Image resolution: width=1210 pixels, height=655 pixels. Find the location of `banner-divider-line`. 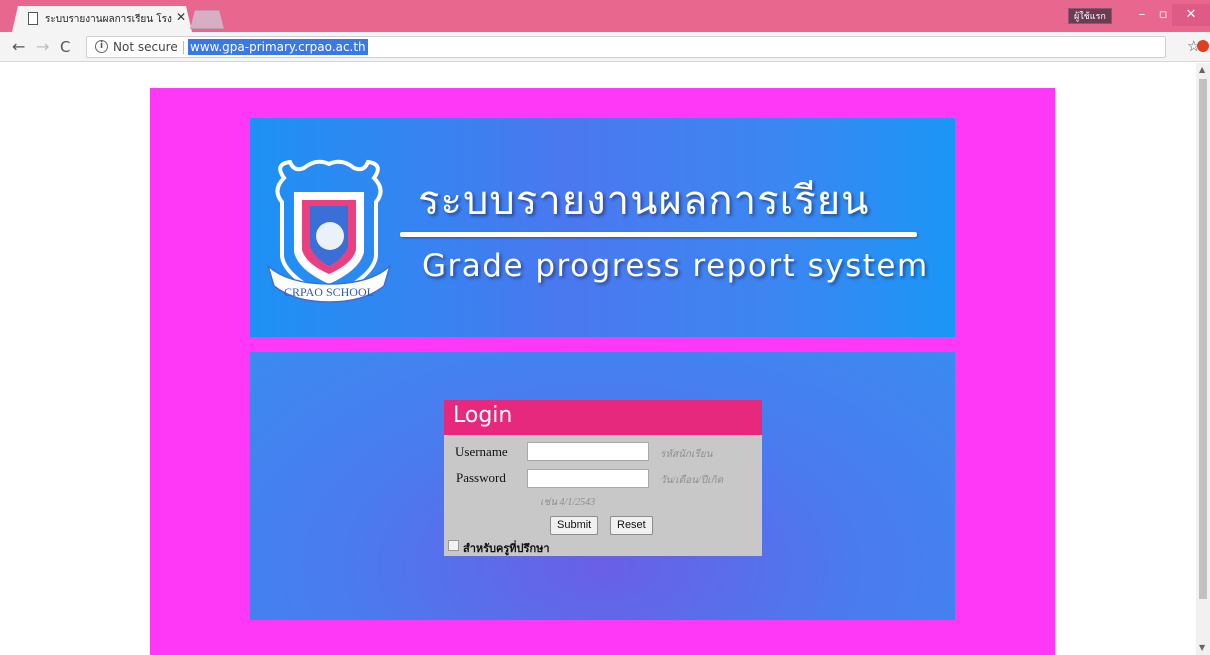

banner-divider-line is located at coordinates (658, 234).